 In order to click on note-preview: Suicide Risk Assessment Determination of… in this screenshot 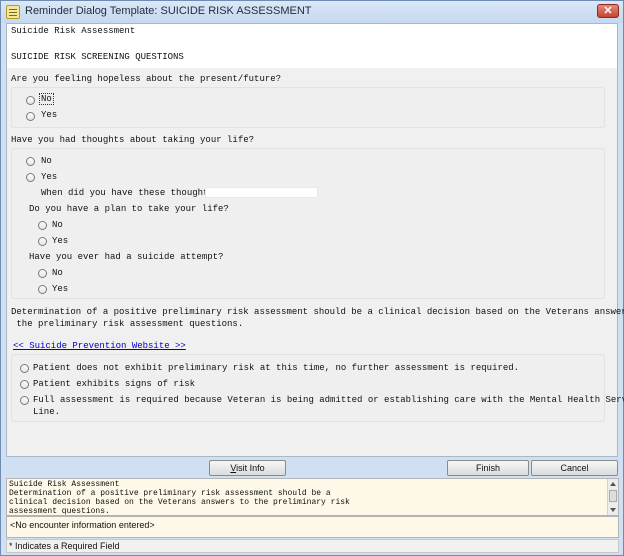, I will do `click(312, 497)`.